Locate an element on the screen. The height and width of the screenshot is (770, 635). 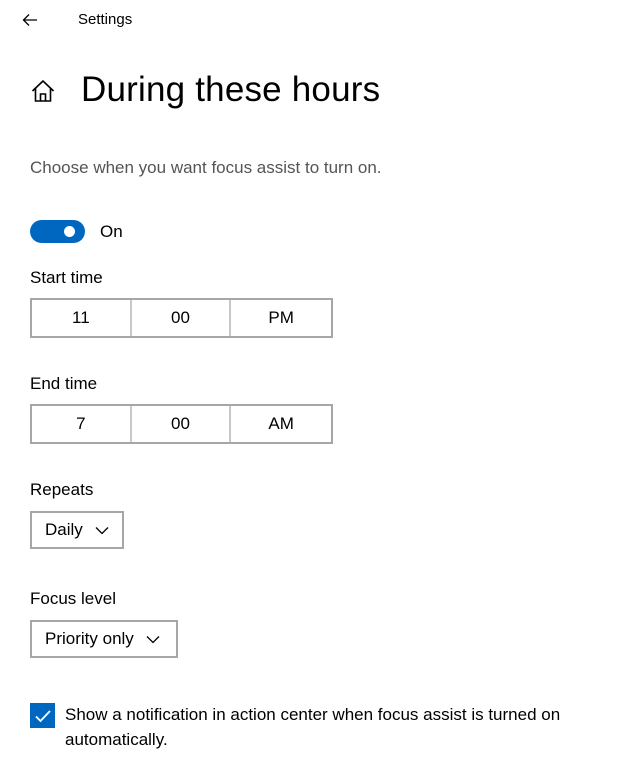
focus-level-value: Priority only is located at coordinates (89, 638).